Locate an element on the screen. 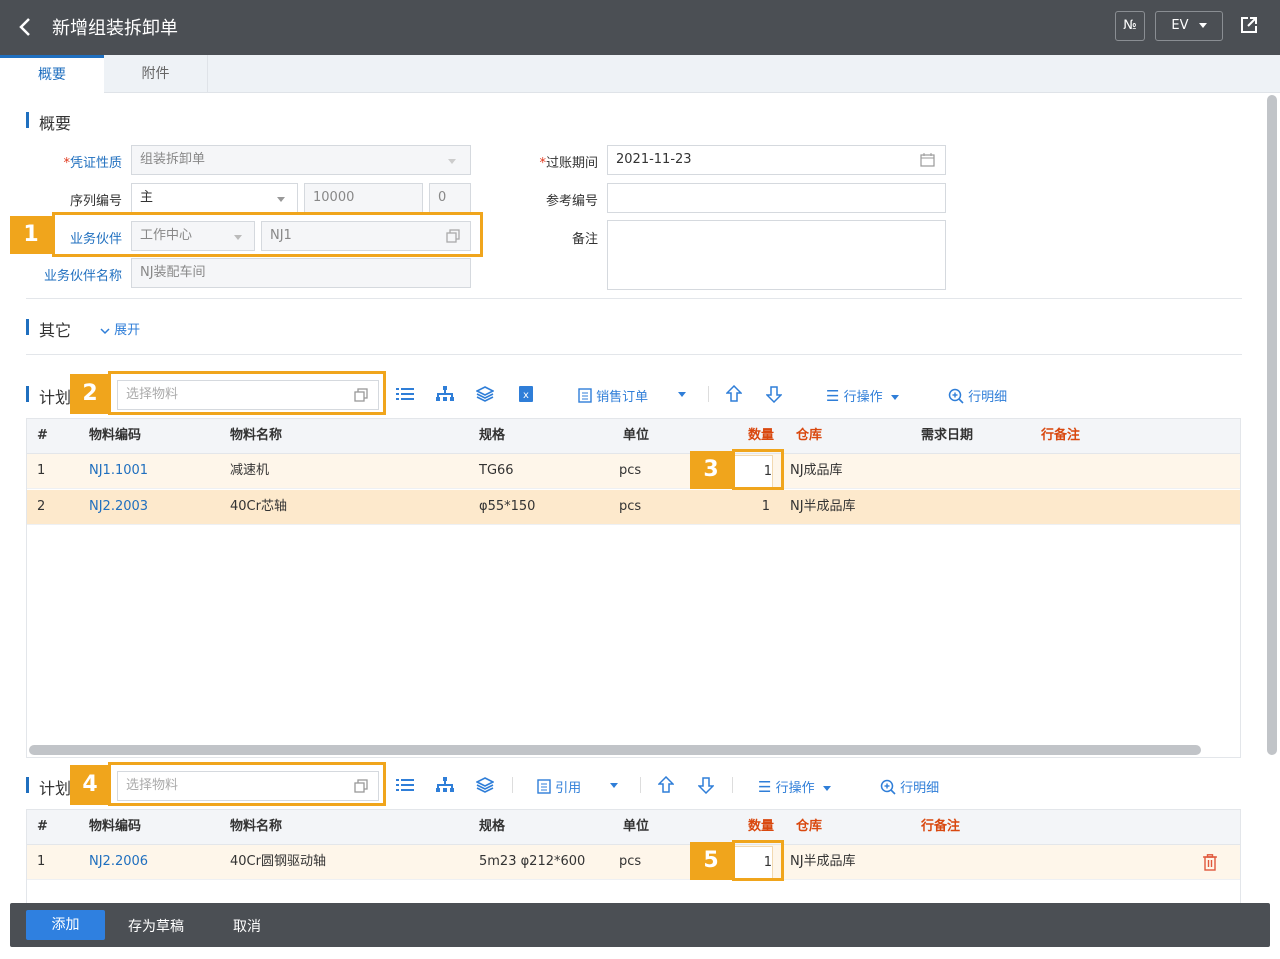 The width and height of the screenshot is (1280, 959). row-number: 2 is located at coordinates (41, 506).